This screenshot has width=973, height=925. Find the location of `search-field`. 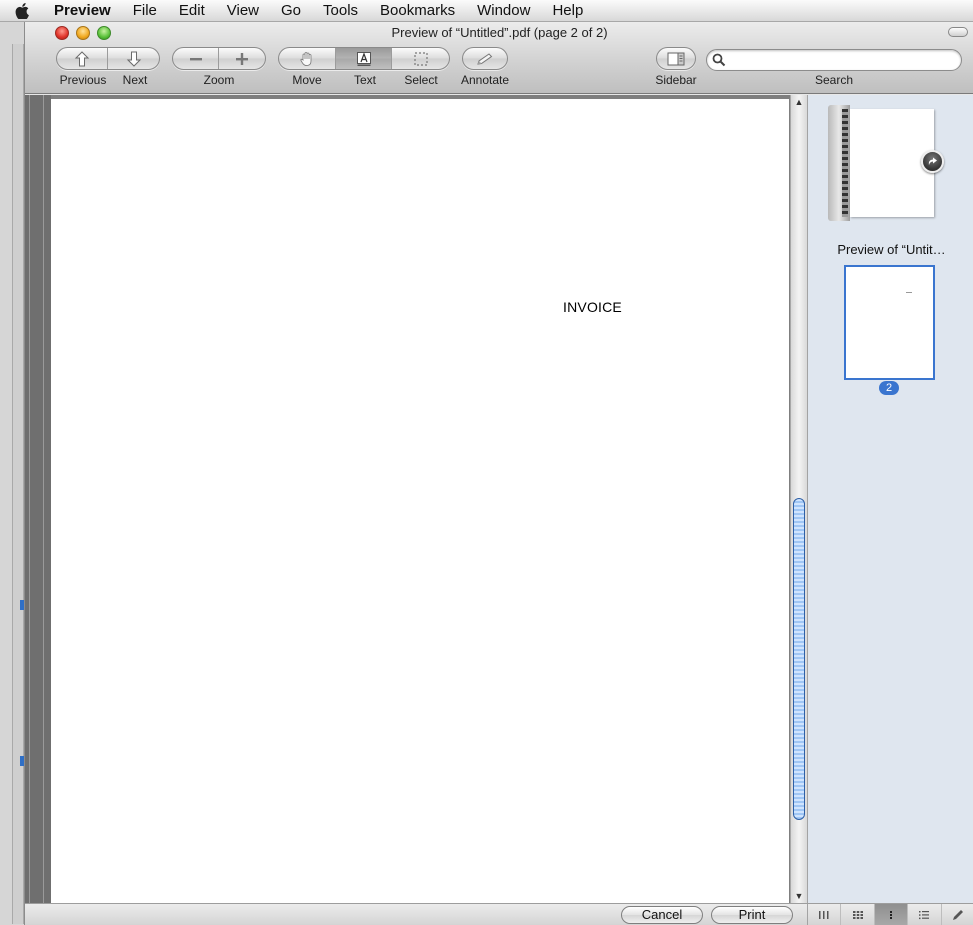

search-field is located at coordinates (834, 60).